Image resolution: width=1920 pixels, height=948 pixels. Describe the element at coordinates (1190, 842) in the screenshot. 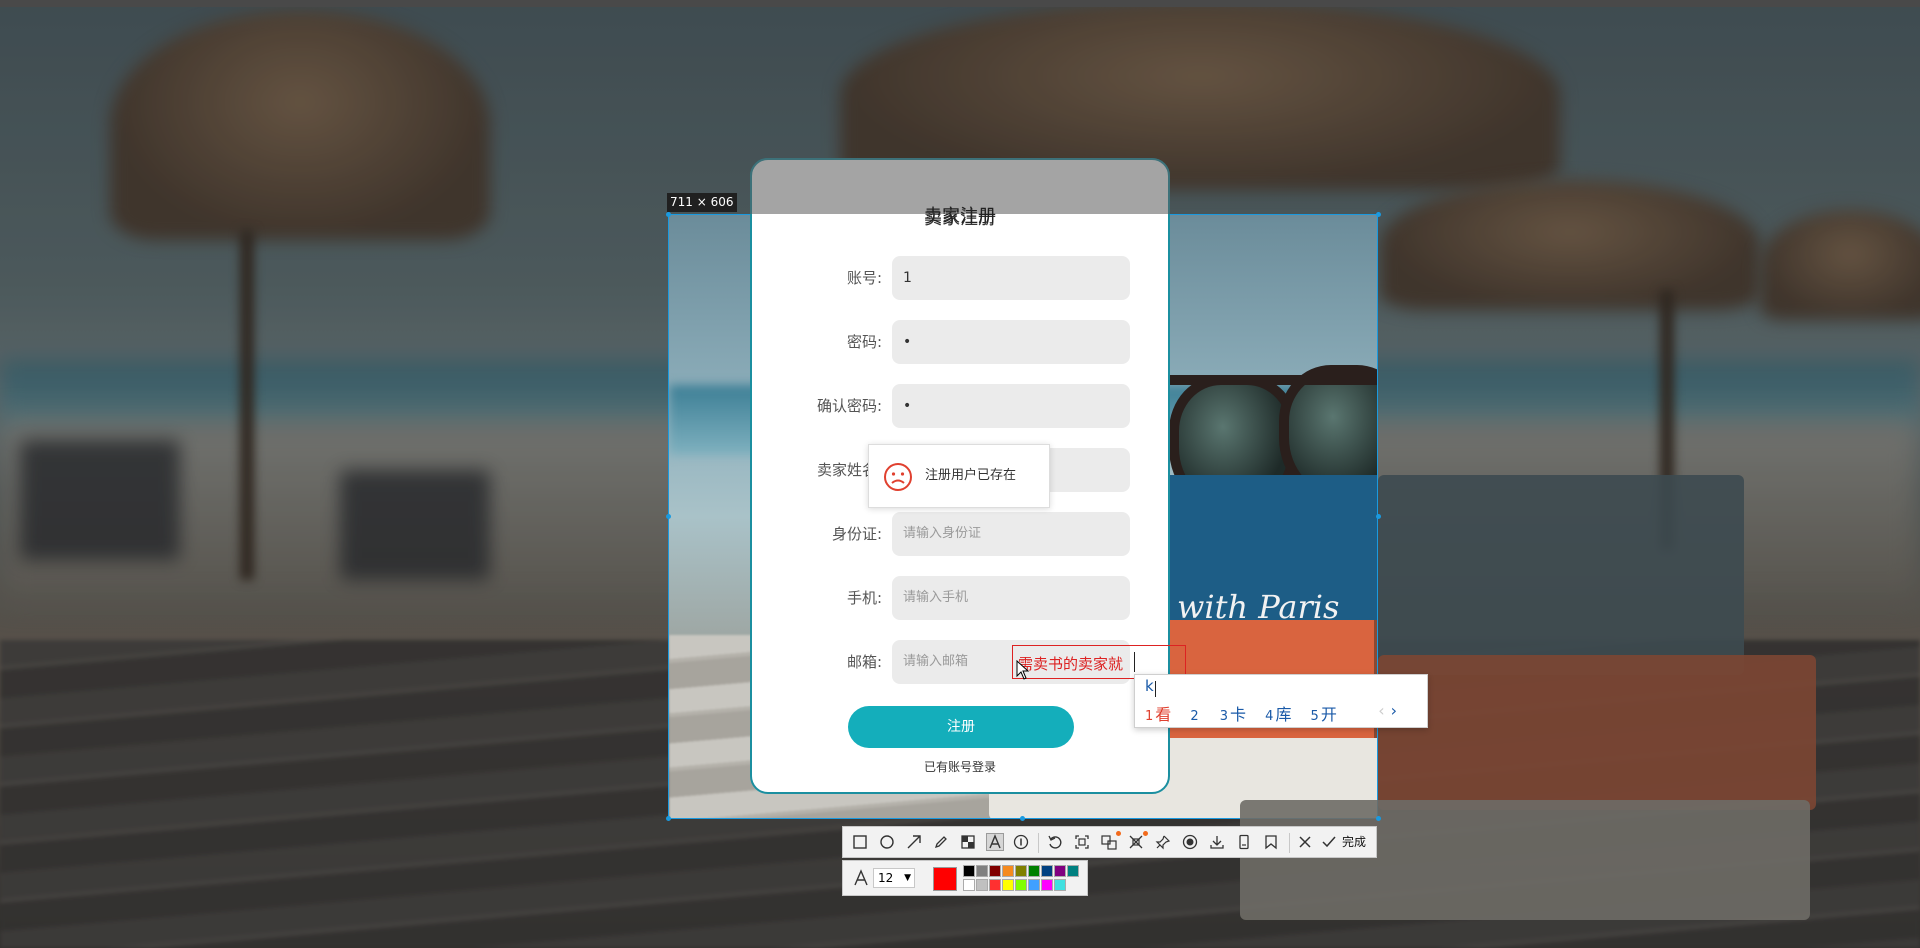

I see `record-icon` at that location.